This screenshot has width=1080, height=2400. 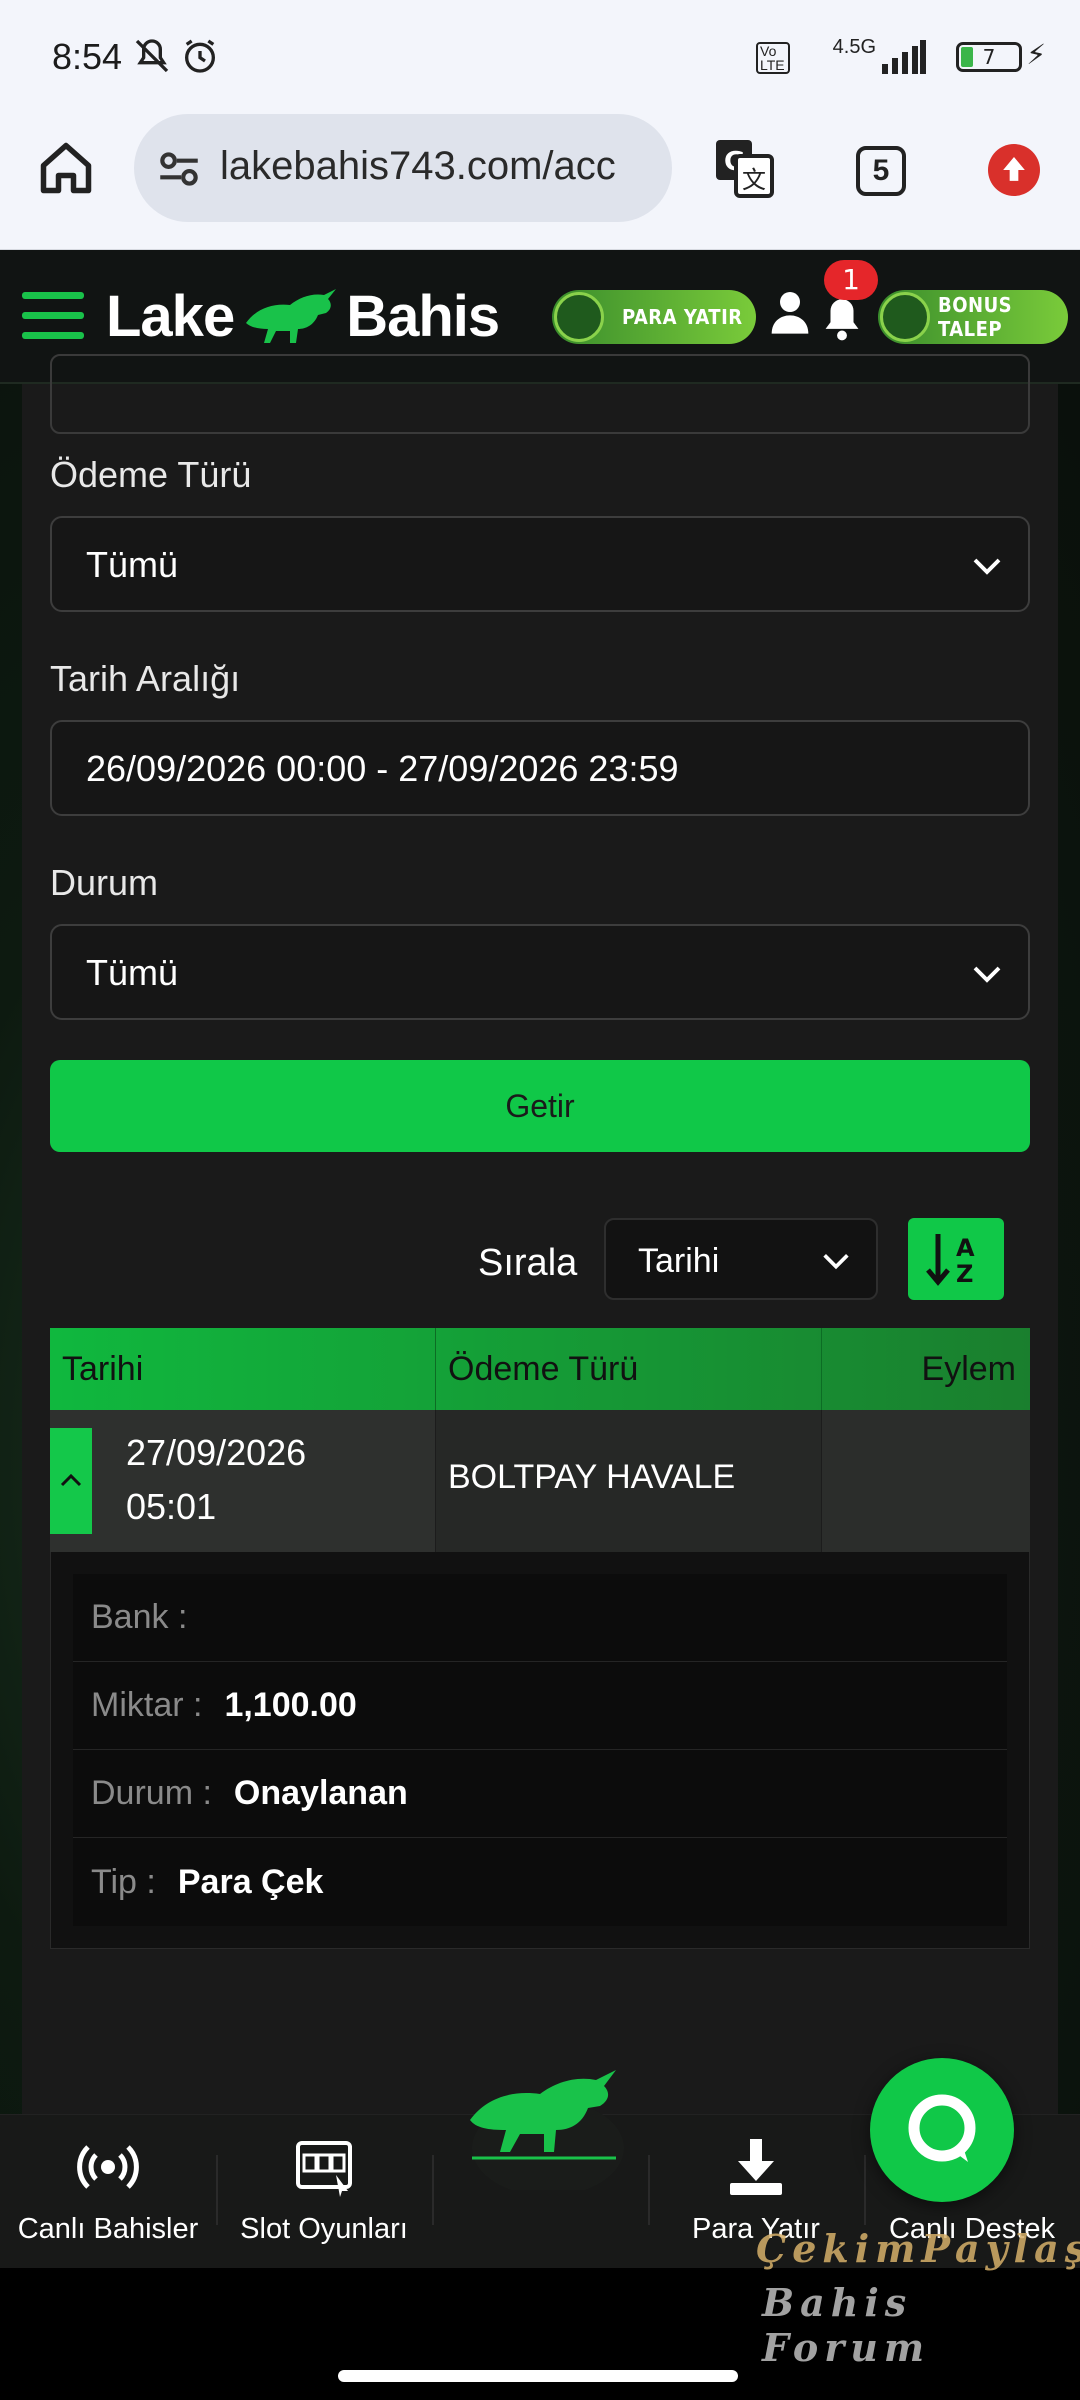 What do you see at coordinates (152, 60) in the screenshot?
I see `mute-icon` at bounding box center [152, 60].